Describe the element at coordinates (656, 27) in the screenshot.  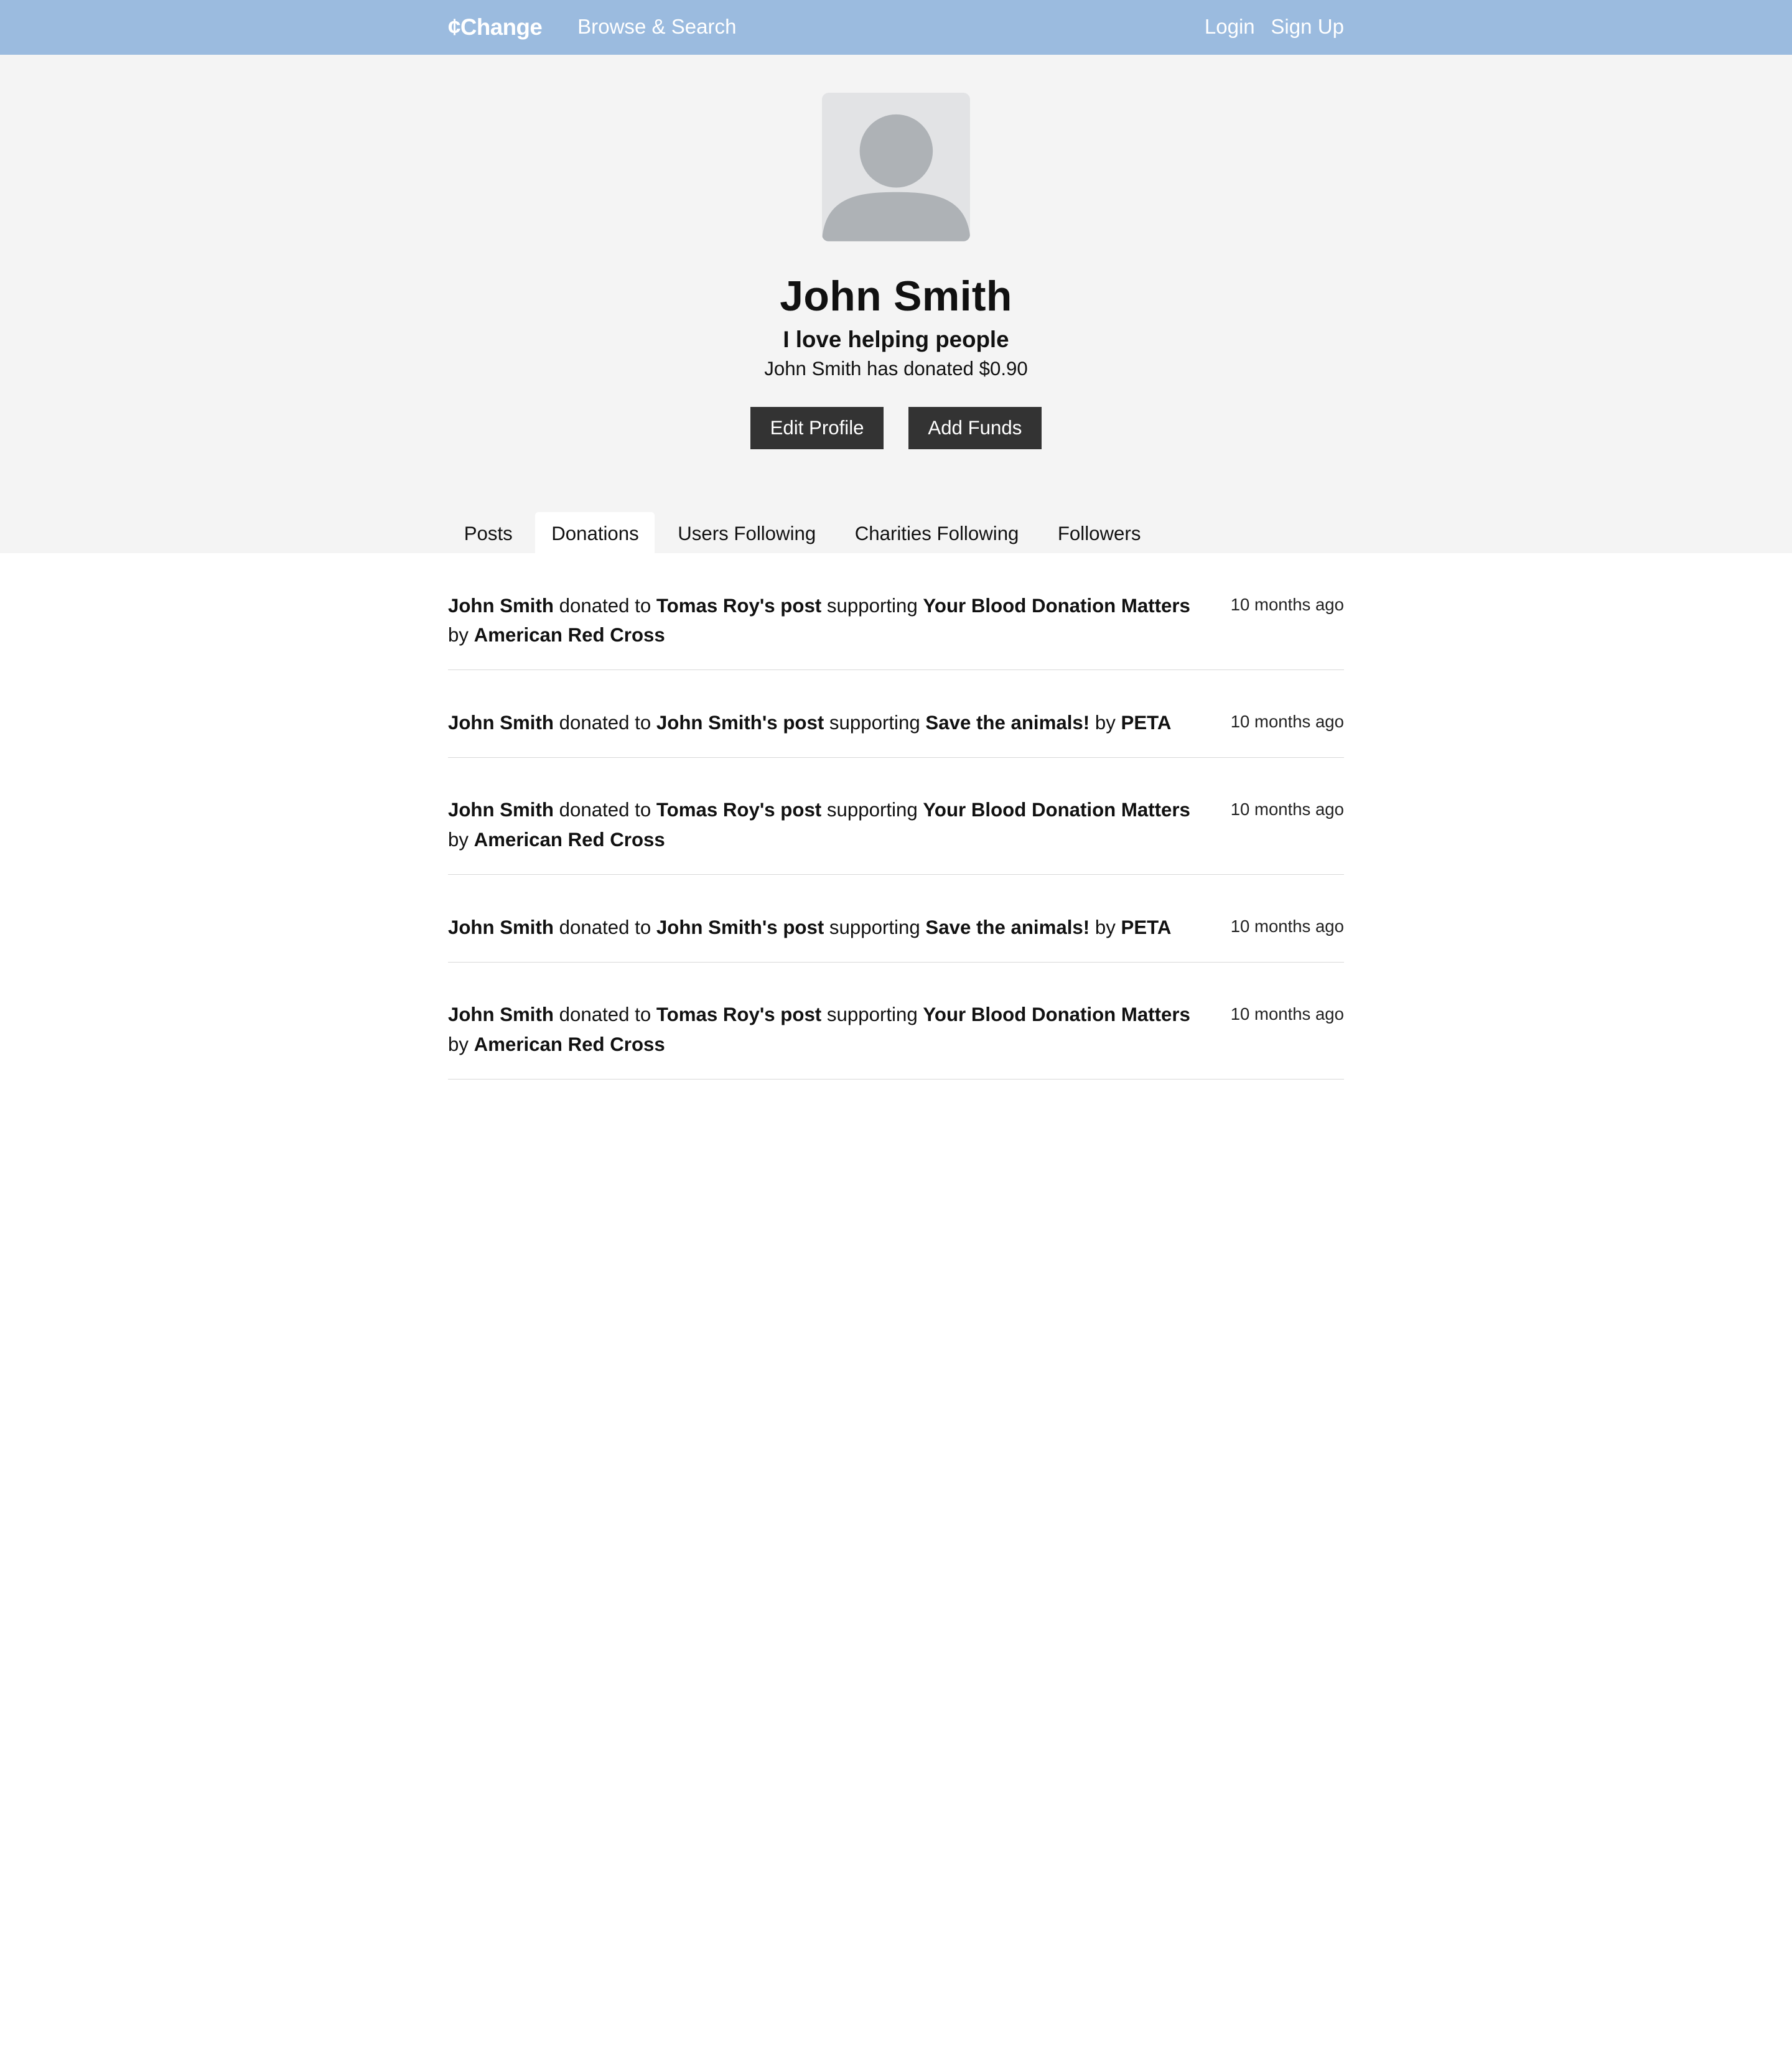
I see `browse-search-link: Browse & Search` at that location.